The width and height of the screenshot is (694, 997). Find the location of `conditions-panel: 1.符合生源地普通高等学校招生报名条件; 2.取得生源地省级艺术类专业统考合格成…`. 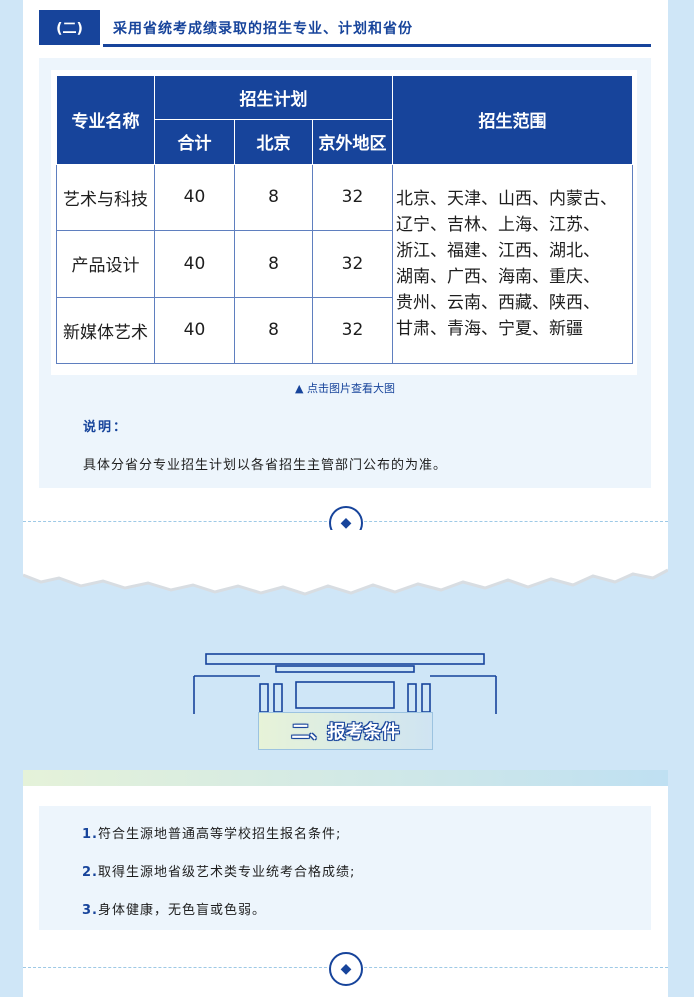

conditions-panel: 1.符合生源地普通高等学校招生报名条件; 2.取得生源地省级艺术类专业统考合格成… is located at coordinates (345, 868).